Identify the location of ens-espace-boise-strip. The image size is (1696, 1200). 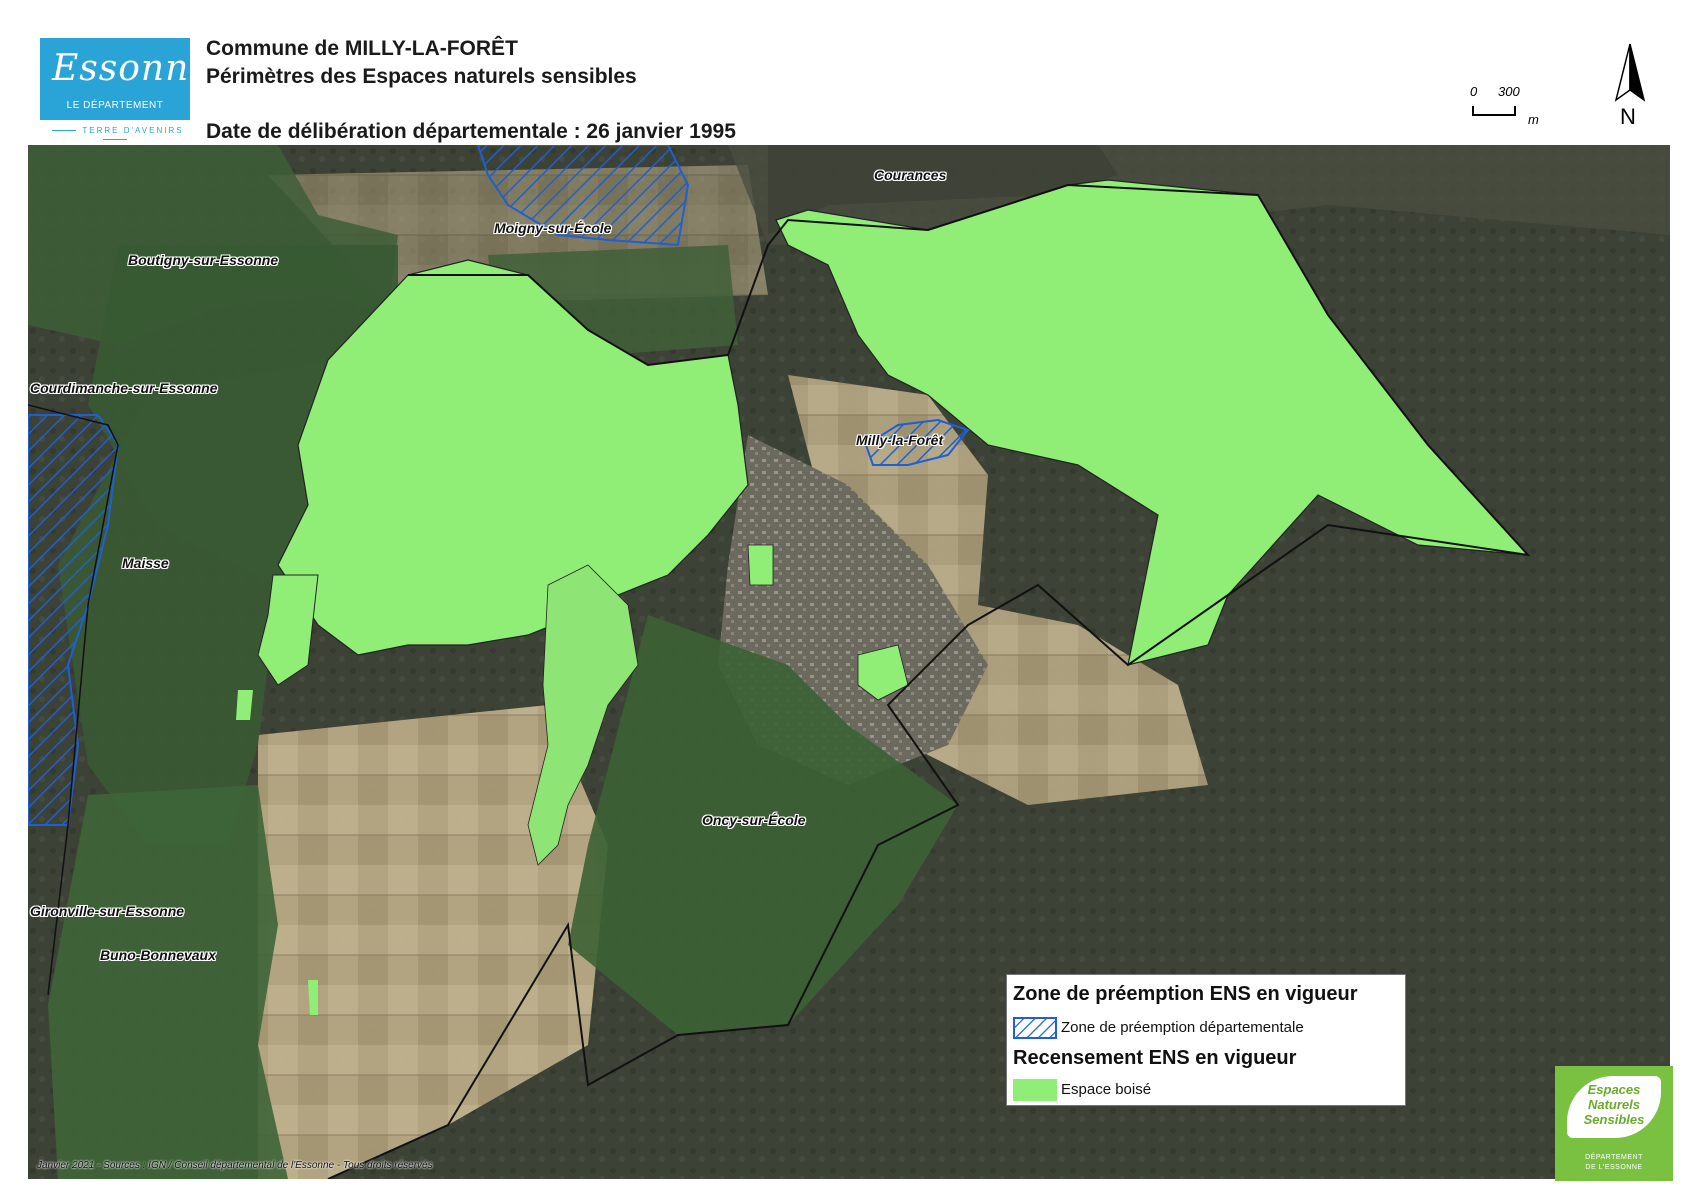
(760, 565).